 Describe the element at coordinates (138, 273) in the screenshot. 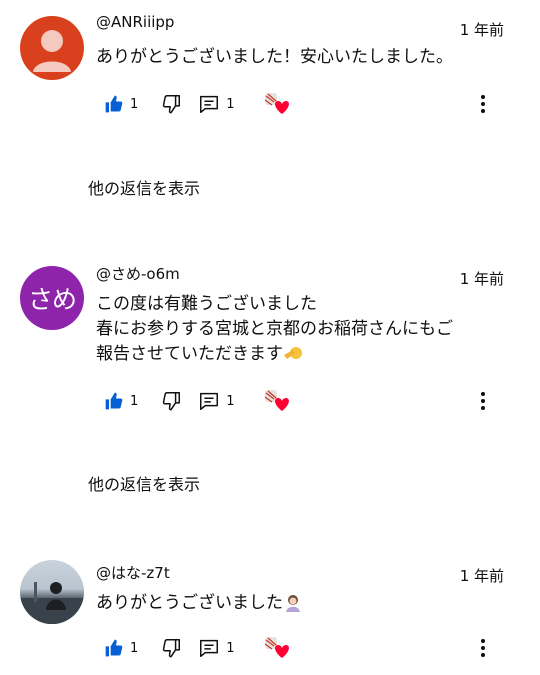

I see `comment-author: @さめ-o6m` at that location.